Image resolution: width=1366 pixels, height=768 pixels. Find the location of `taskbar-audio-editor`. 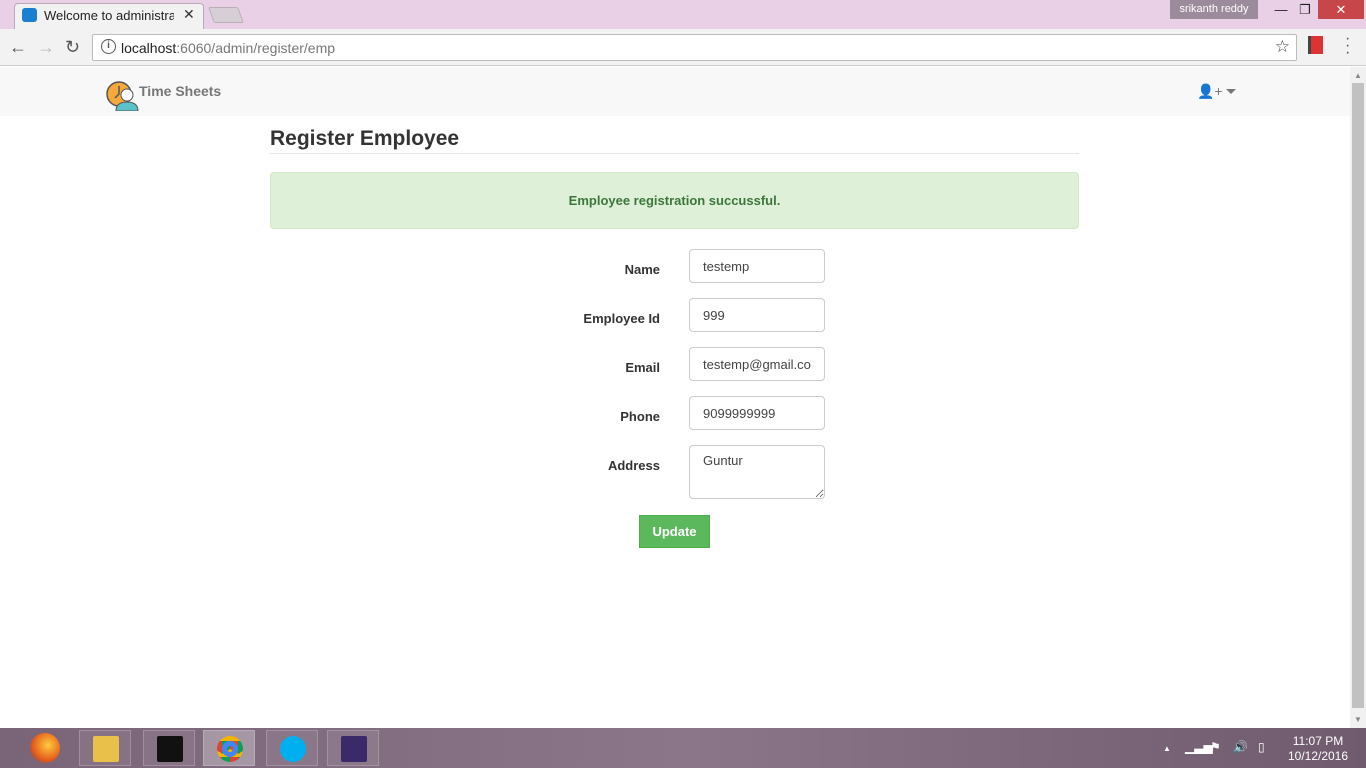

taskbar-audio-editor is located at coordinates (169, 748).